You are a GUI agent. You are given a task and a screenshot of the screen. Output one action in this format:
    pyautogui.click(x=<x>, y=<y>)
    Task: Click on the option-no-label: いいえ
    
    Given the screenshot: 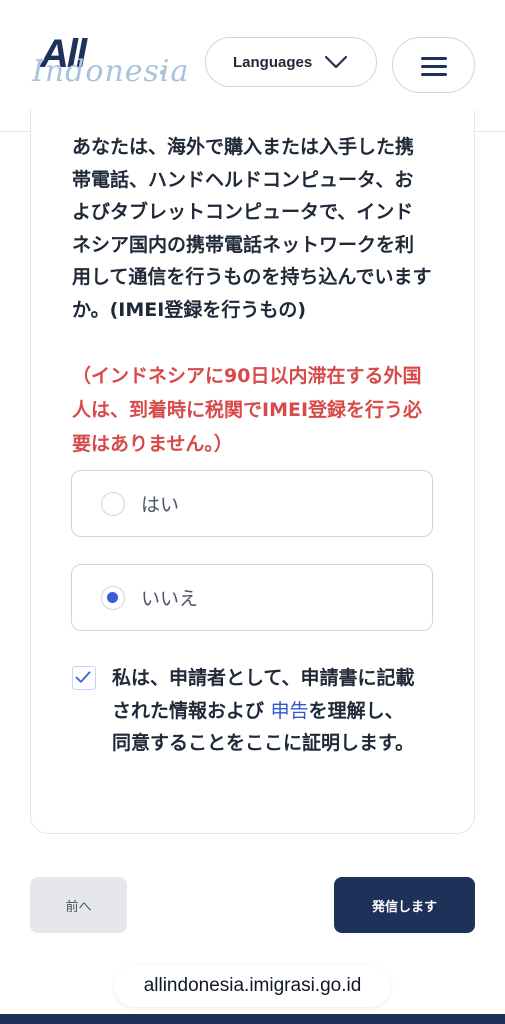 What is the action you would take?
    pyautogui.click(x=170, y=599)
    